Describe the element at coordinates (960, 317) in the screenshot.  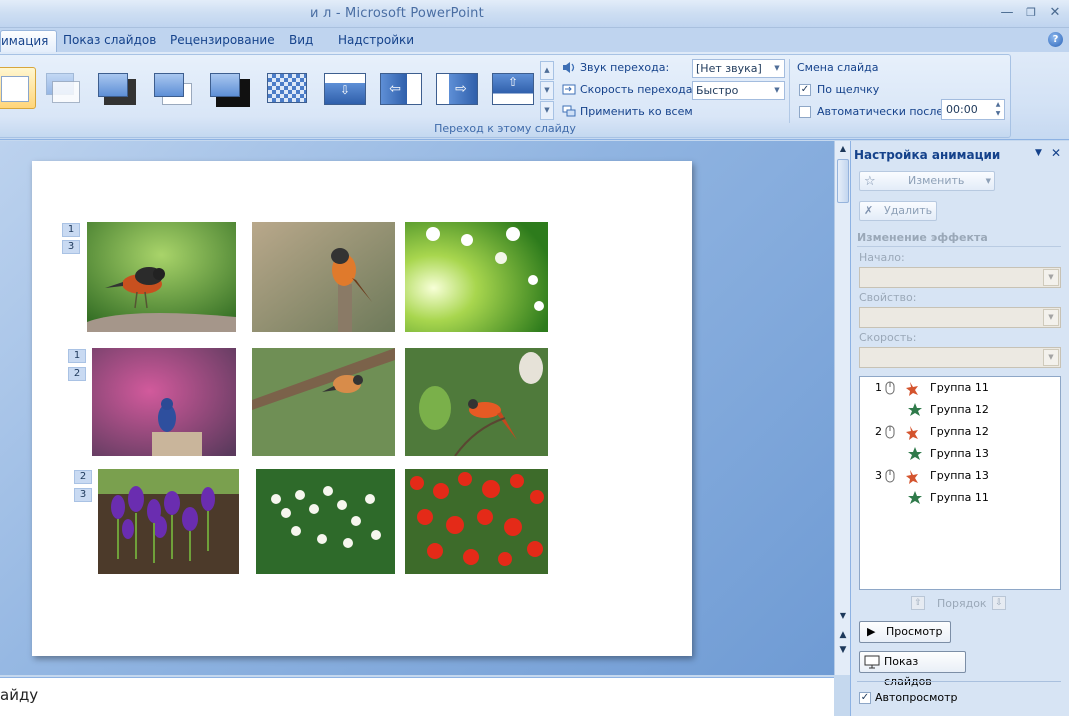
I see `property-select: ▼` at that location.